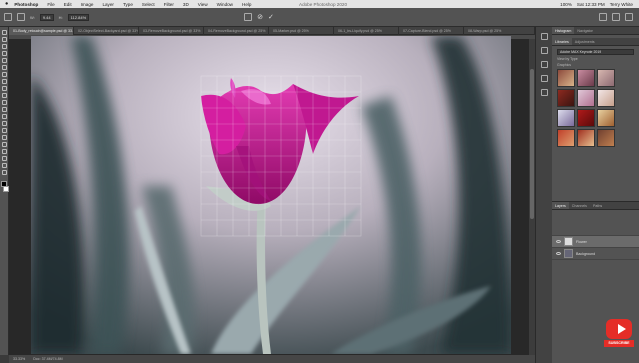 The height and width of the screenshot is (363, 639). Describe the element at coordinates (4, 151) in the screenshot. I see `path-select-tool` at that location.